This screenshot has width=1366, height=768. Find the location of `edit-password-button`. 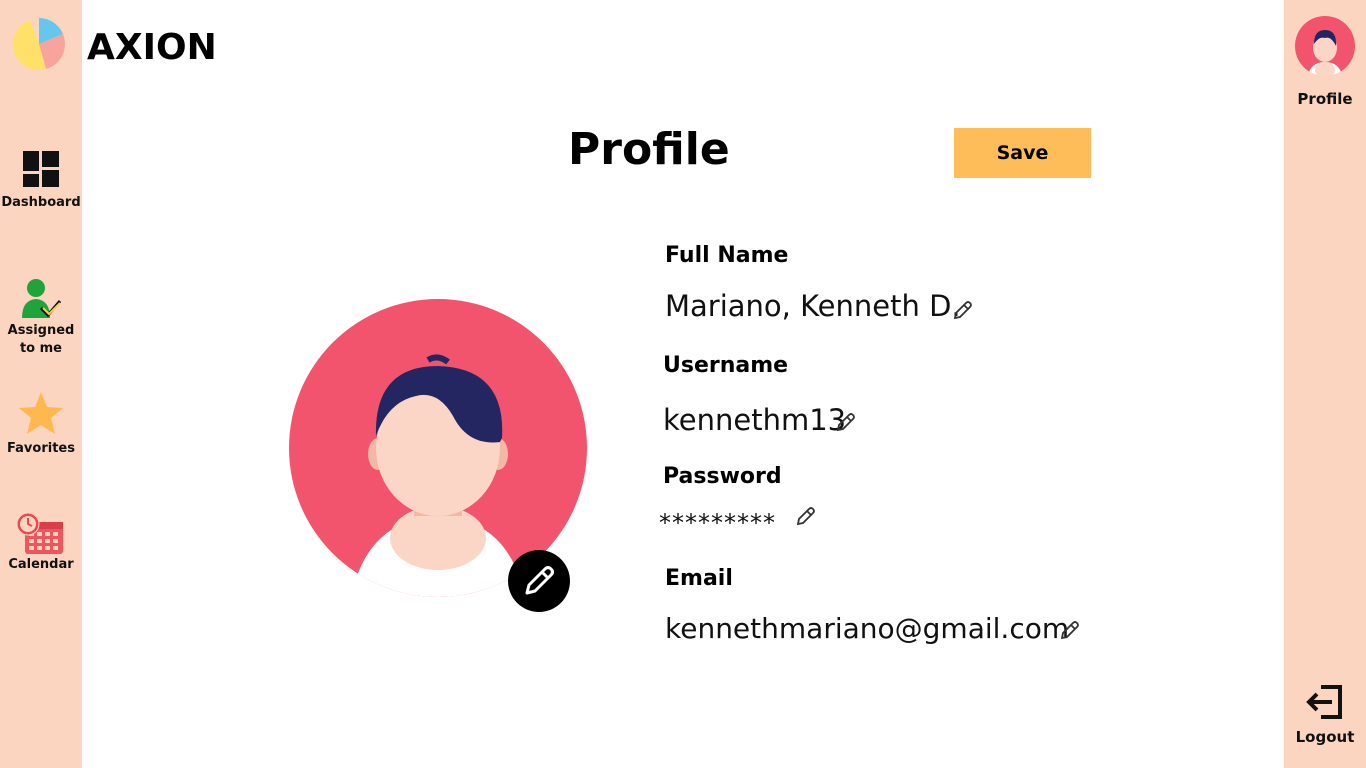

edit-password-button is located at coordinates (806, 516).